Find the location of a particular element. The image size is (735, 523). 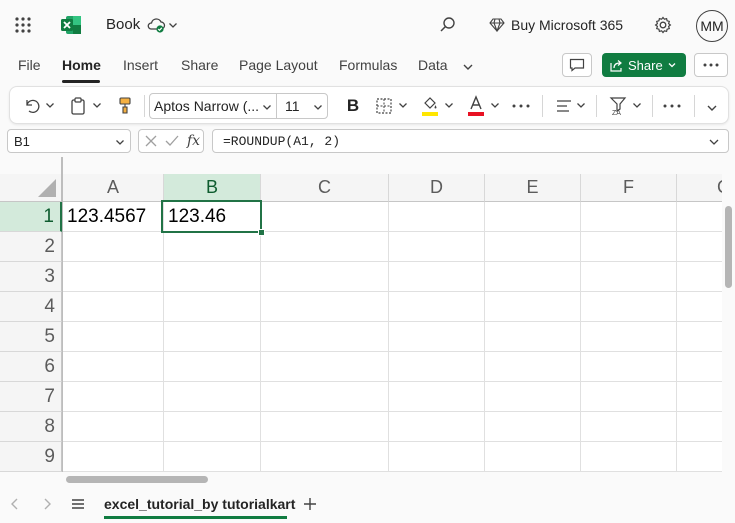

avatar: MM is located at coordinates (712, 26).